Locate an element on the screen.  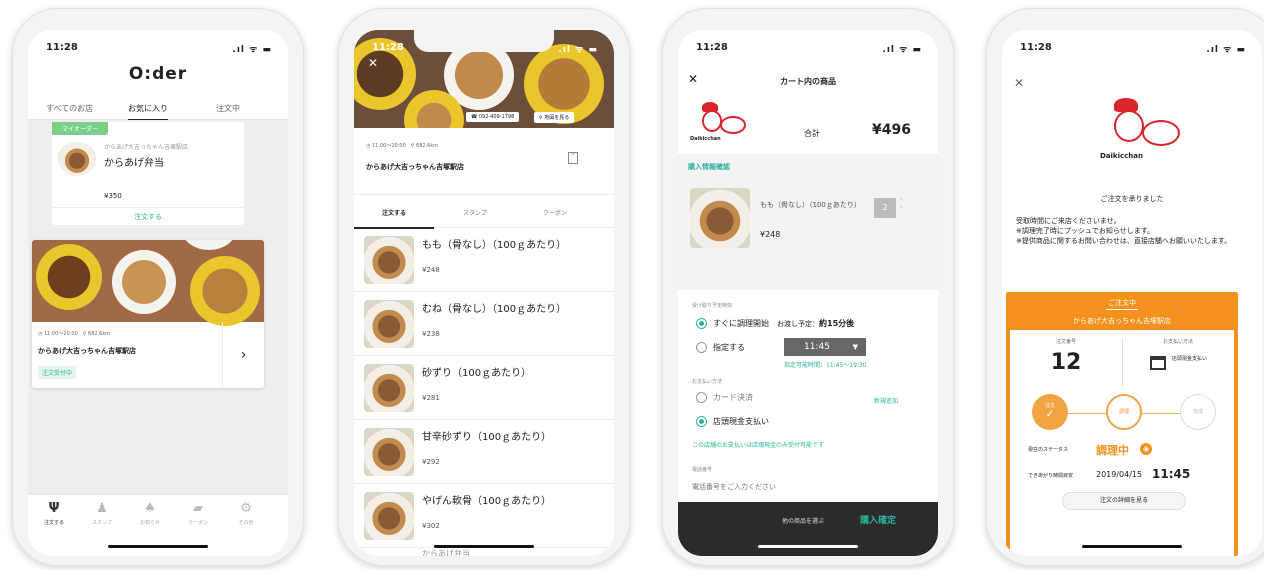
tab-label: その他 is located at coordinates (246, 523).